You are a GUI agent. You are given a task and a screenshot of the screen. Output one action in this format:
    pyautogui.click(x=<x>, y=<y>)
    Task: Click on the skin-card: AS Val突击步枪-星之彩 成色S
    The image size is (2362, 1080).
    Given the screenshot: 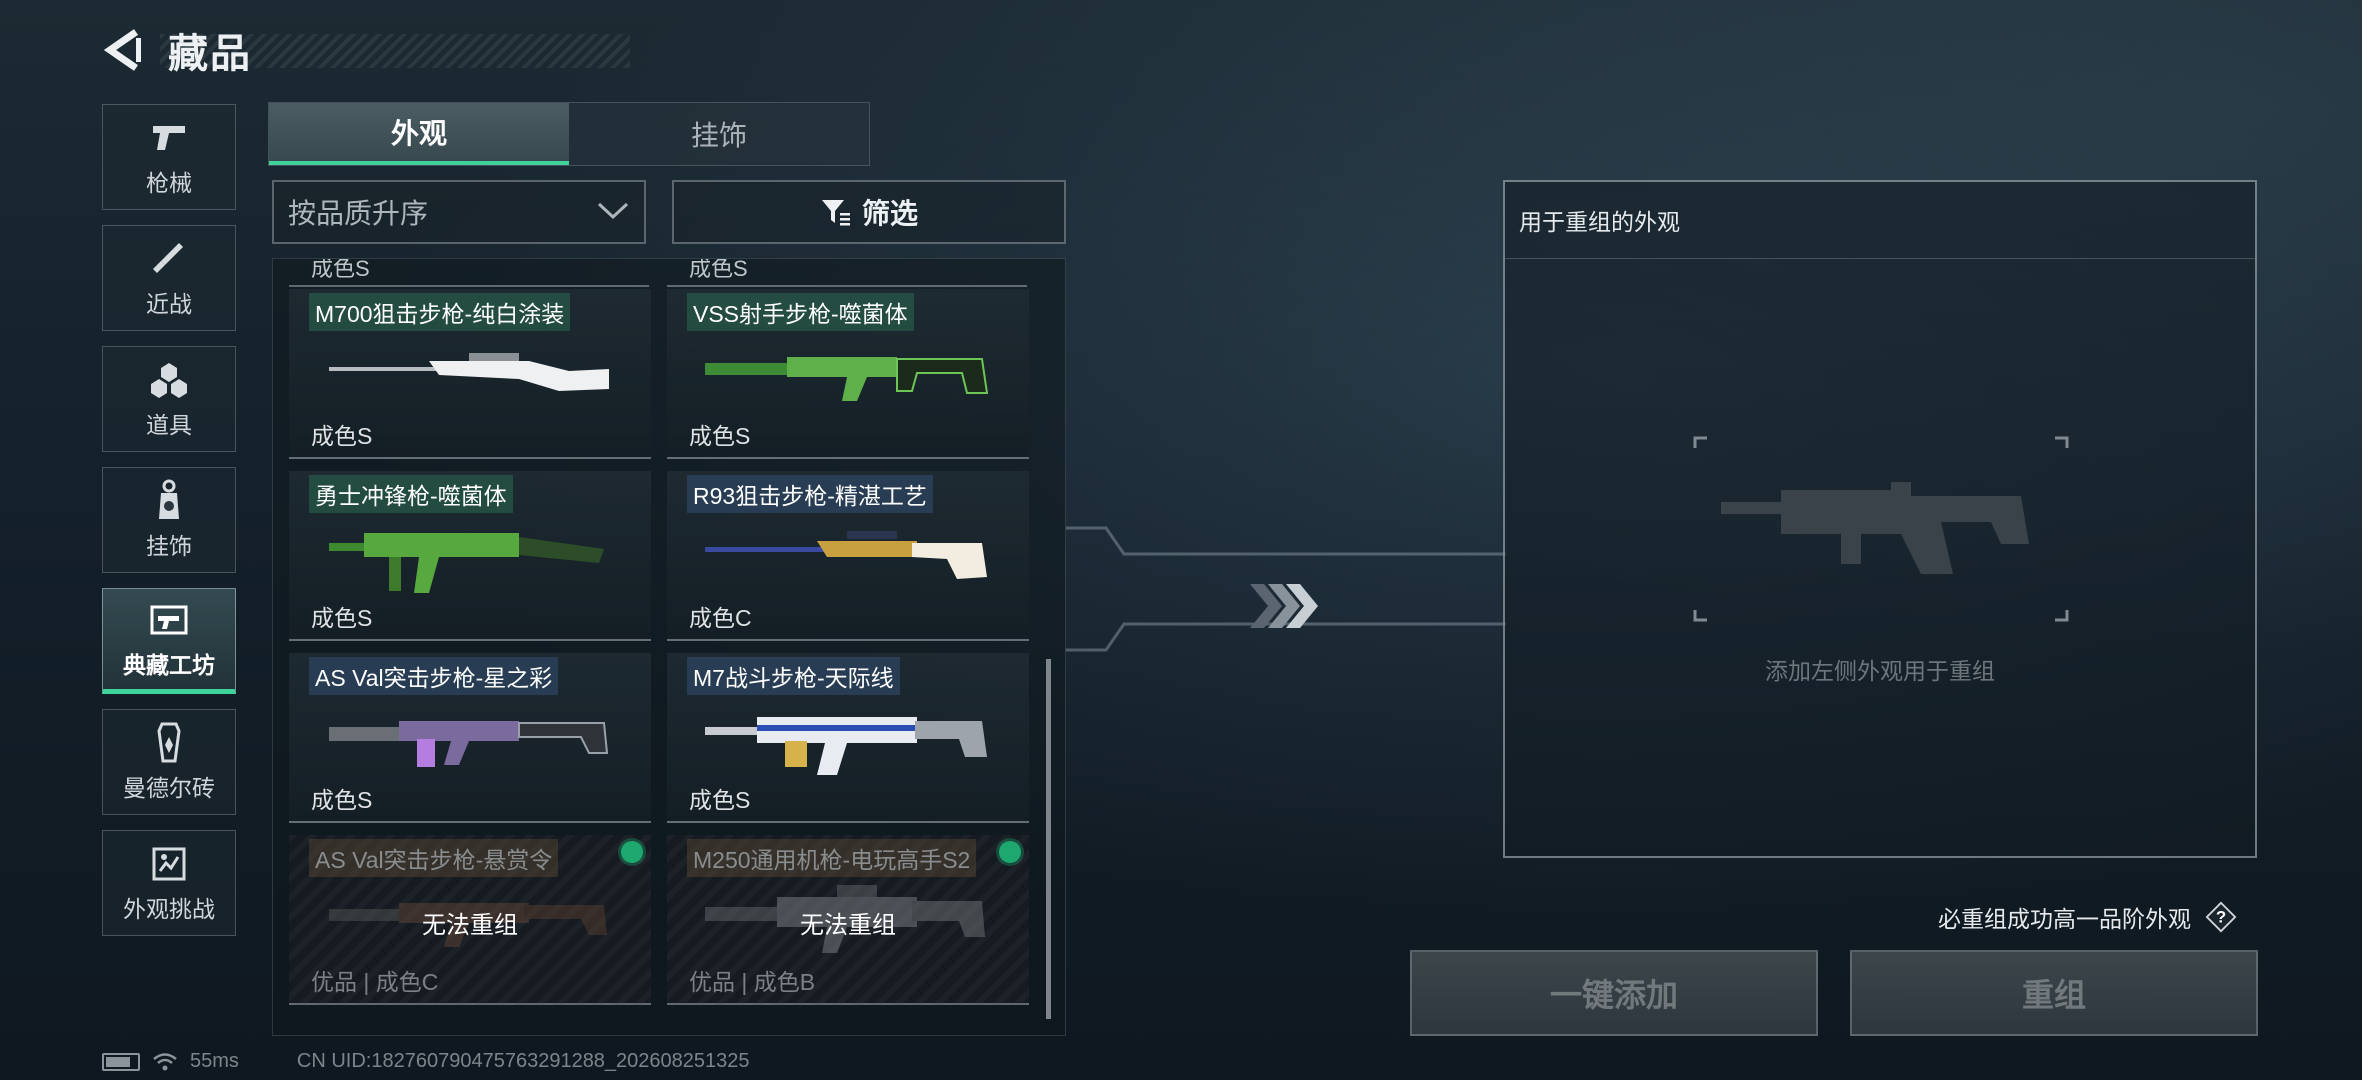 What is the action you would take?
    pyautogui.click(x=470, y=738)
    